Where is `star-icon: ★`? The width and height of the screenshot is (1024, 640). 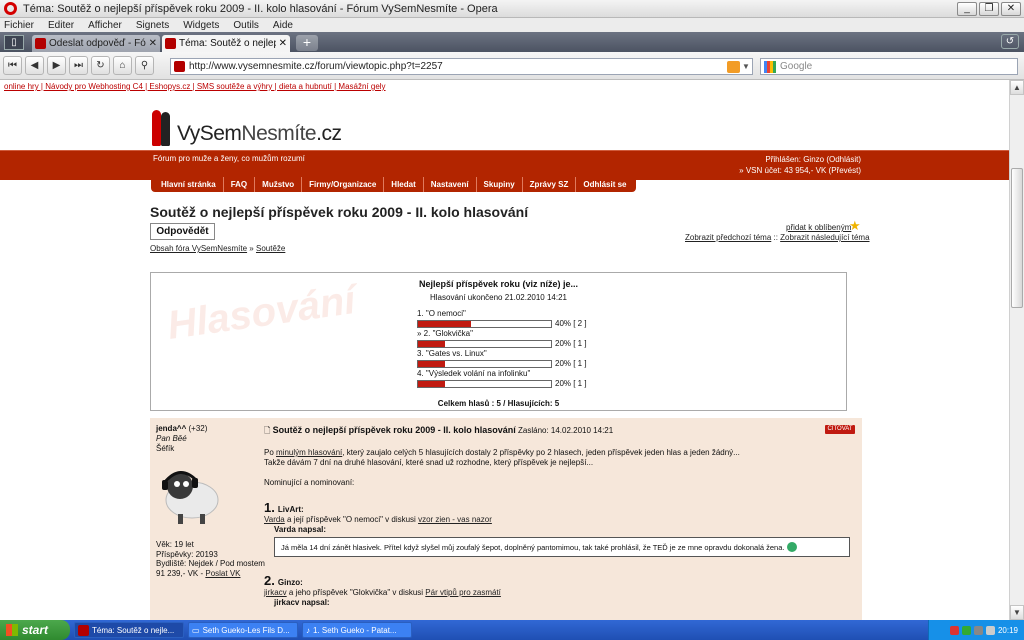 star-icon: ★ is located at coordinates (855, 226).